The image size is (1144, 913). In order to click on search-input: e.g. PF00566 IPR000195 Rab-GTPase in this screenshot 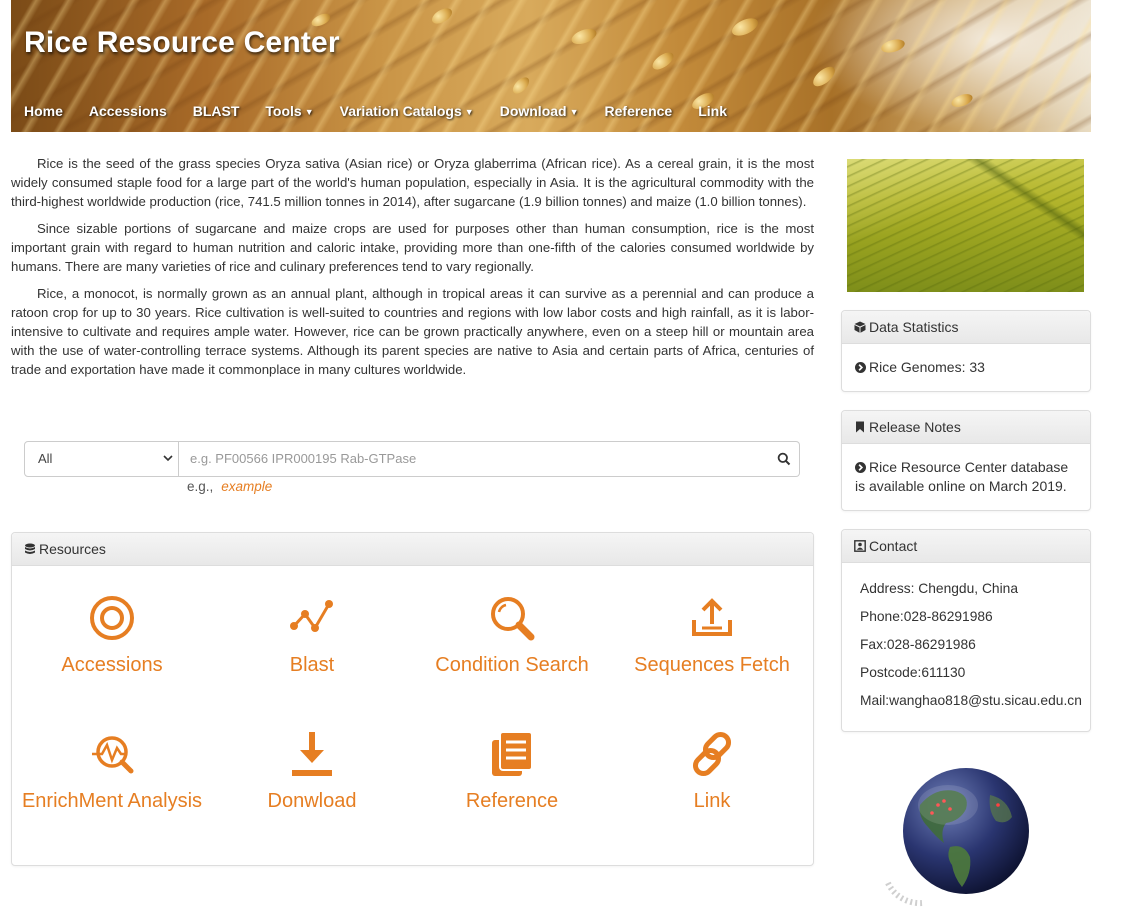, I will do `click(489, 459)`.